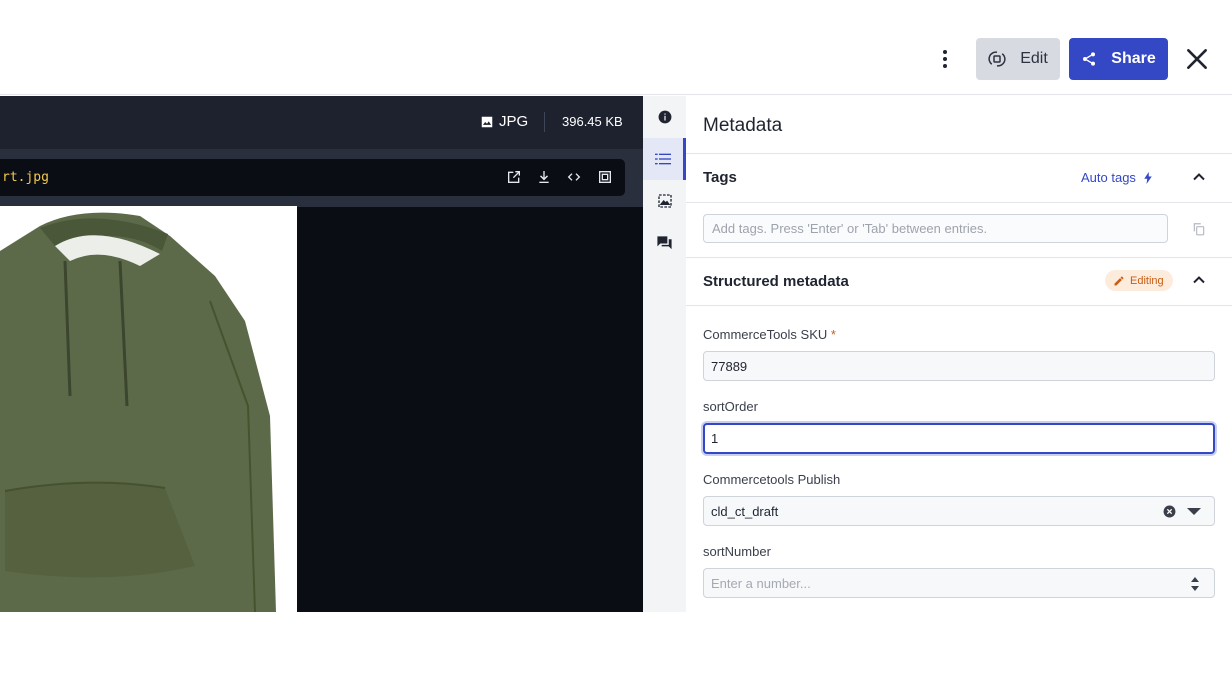  I want to click on more-options-icon, so click(945, 59).